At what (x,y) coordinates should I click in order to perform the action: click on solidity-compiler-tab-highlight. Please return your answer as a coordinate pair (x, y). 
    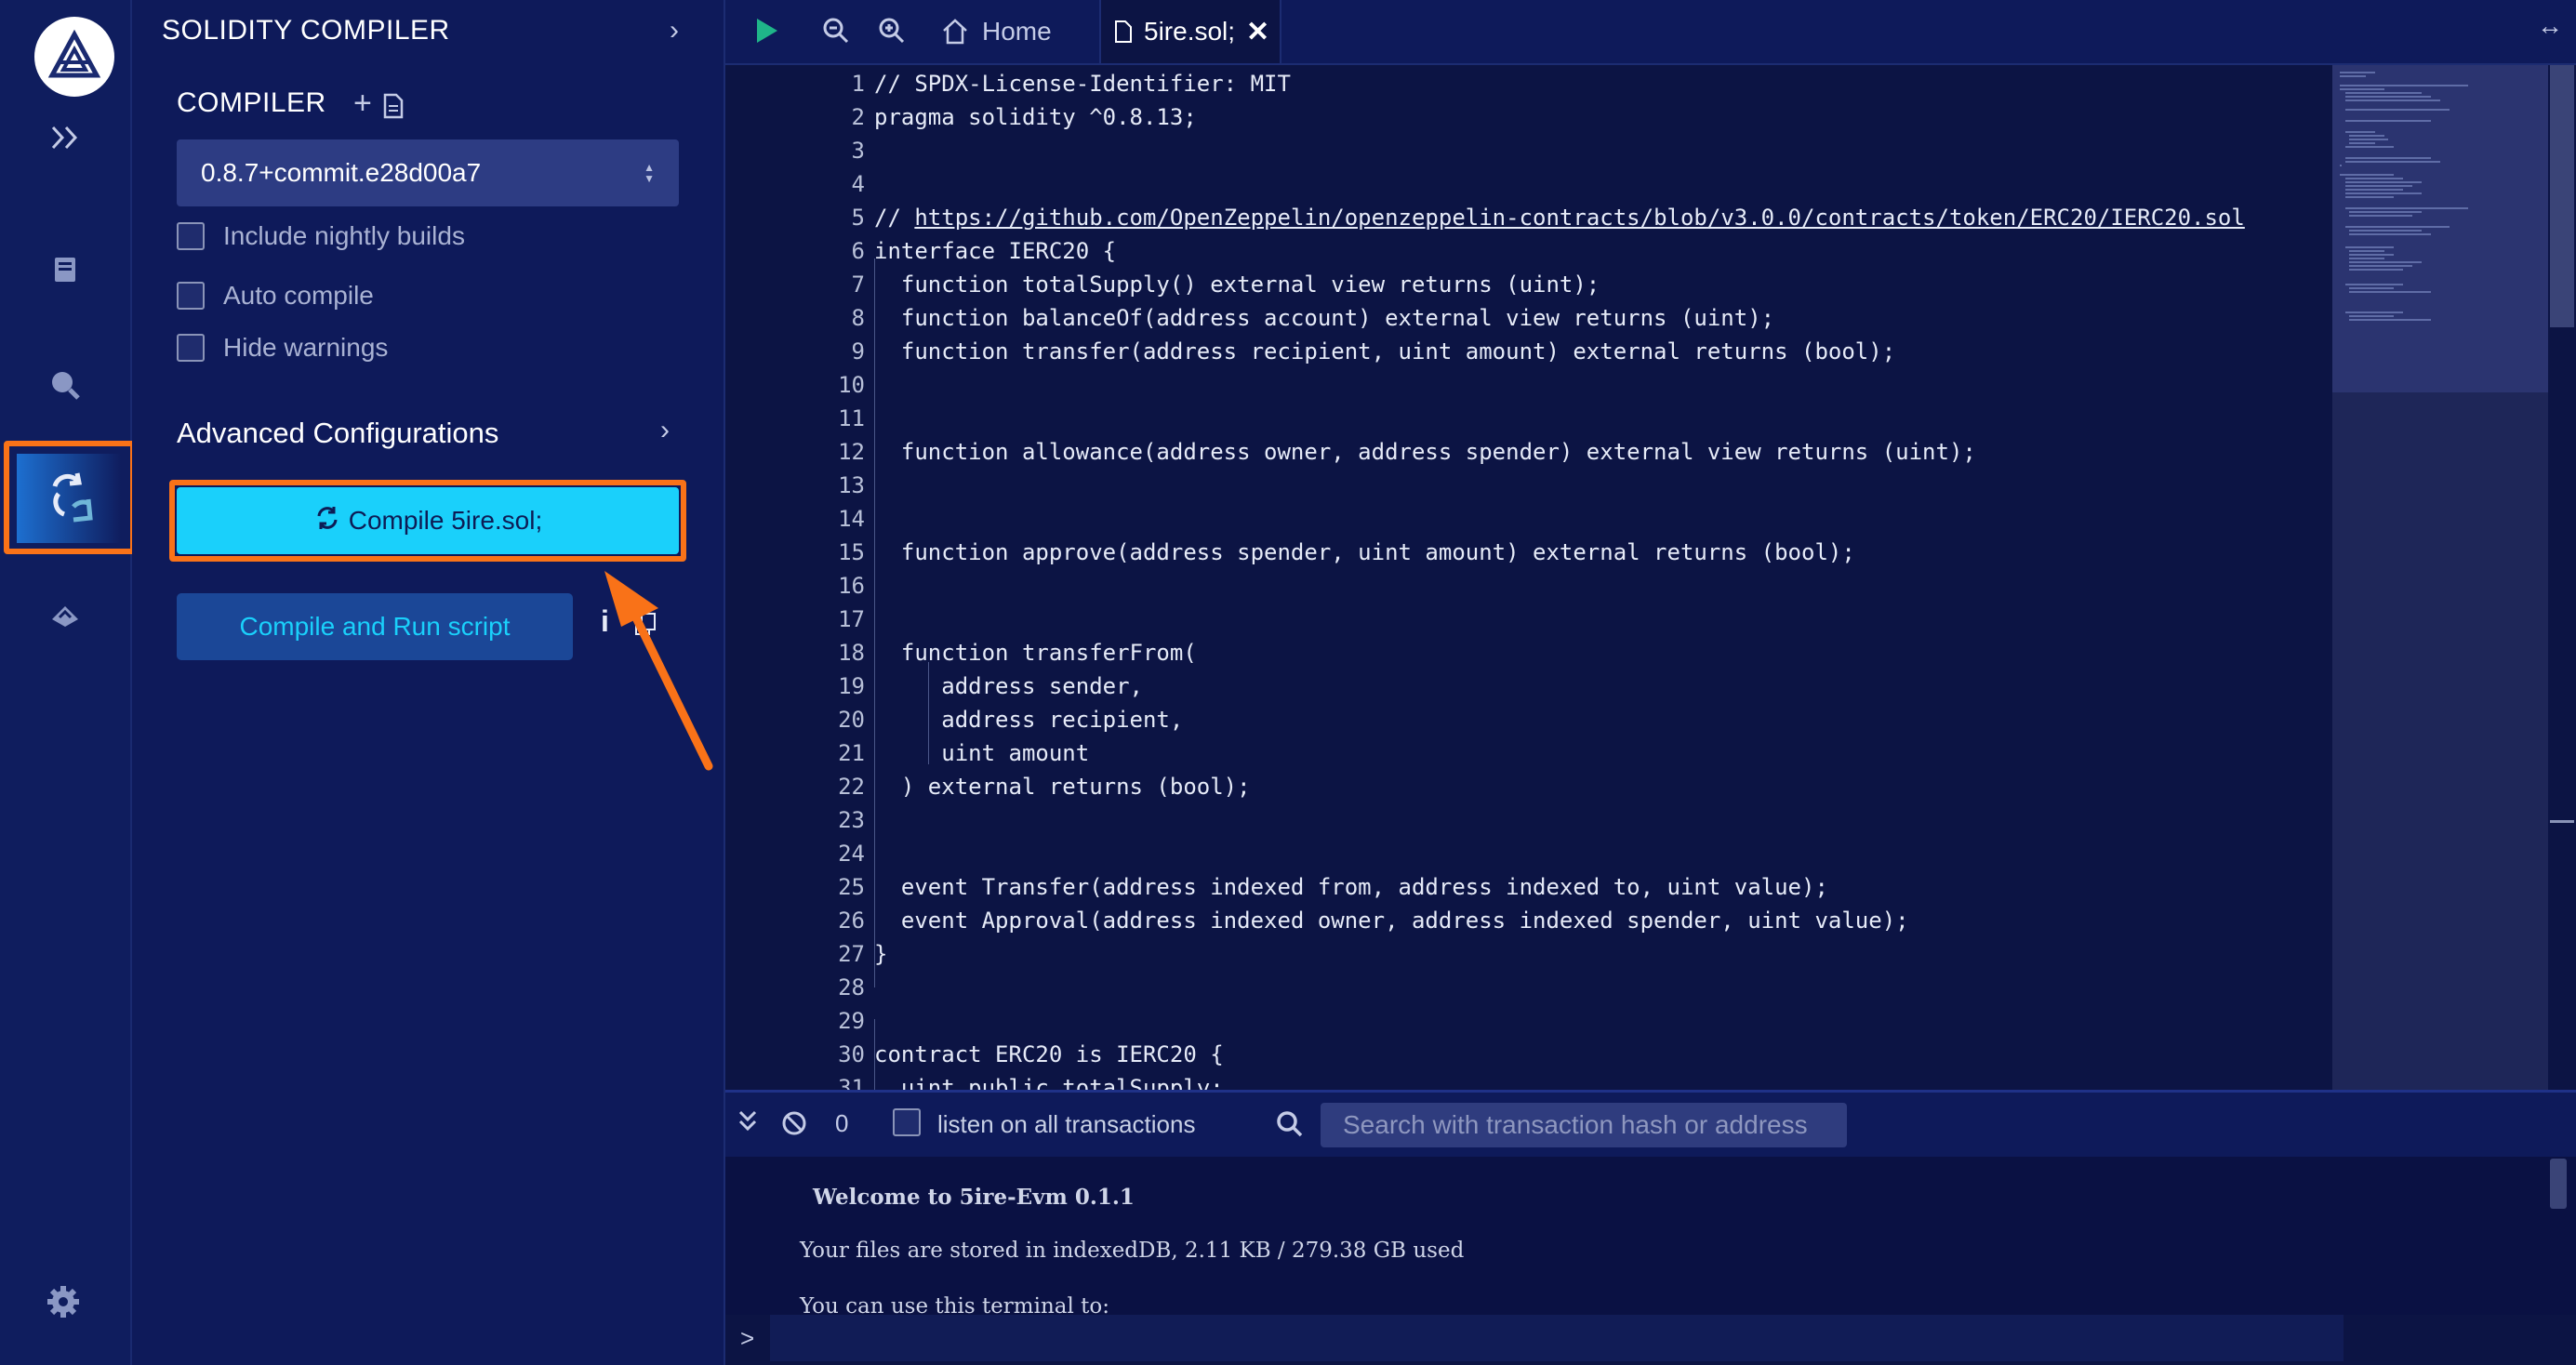
    Looking at the image, I should click on (70, 497).